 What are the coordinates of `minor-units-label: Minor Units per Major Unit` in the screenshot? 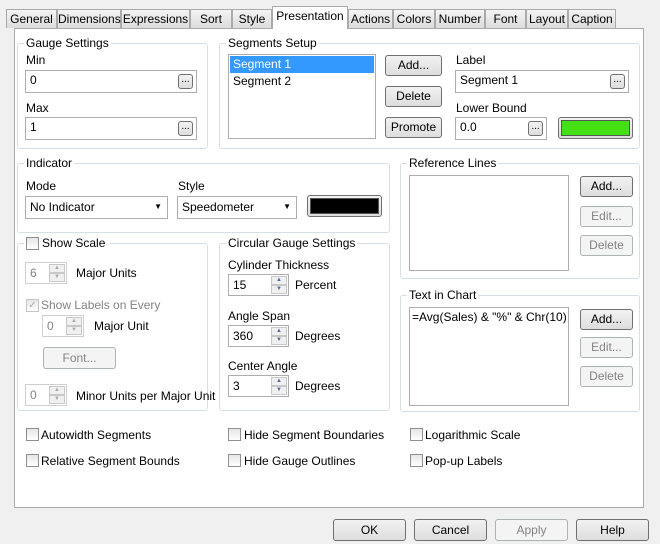 It's located at (146, 396).